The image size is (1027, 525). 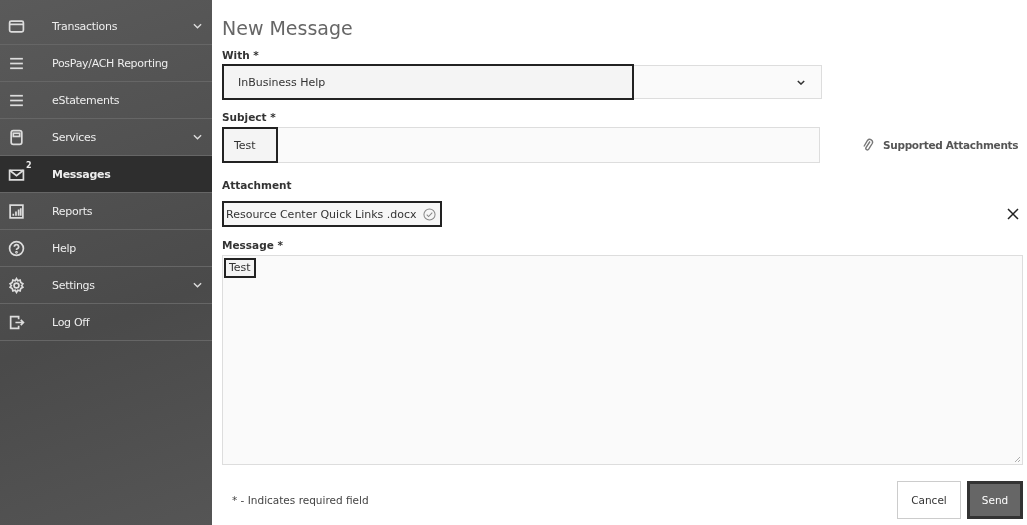 What do you see at coordinates (301, 500) in the screenshot?
I see `required-note: * - Indicates required field` at bounding box center [301, 500].